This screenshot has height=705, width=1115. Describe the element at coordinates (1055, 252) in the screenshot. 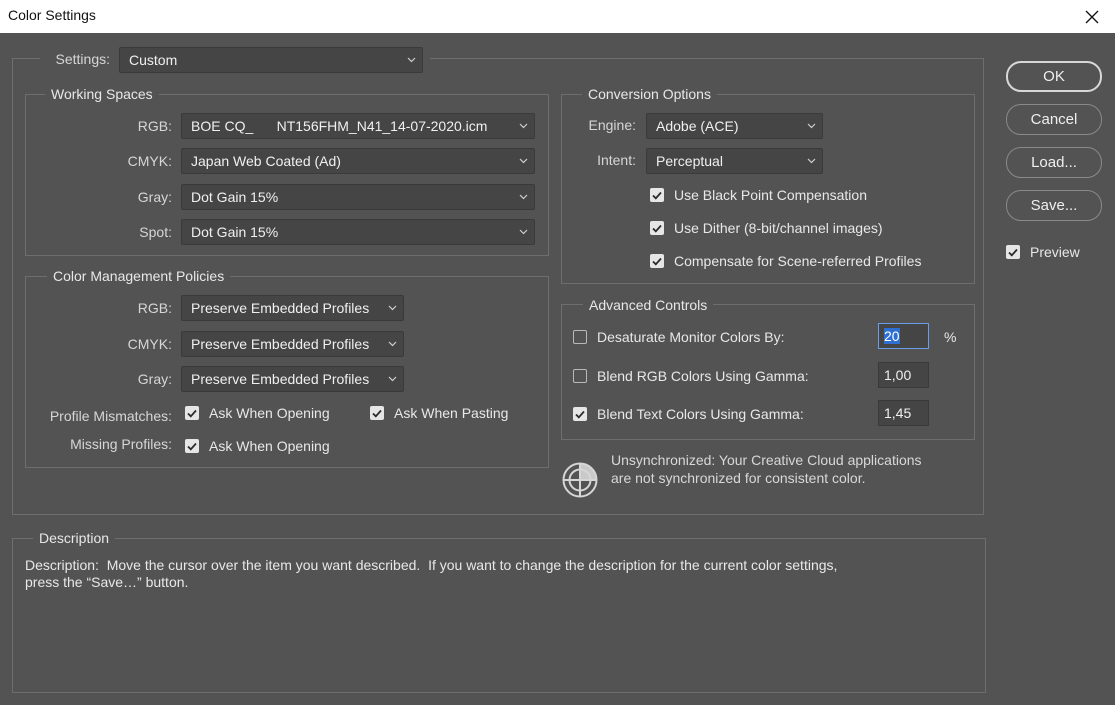

I see `preview-label: Preview` at that location.